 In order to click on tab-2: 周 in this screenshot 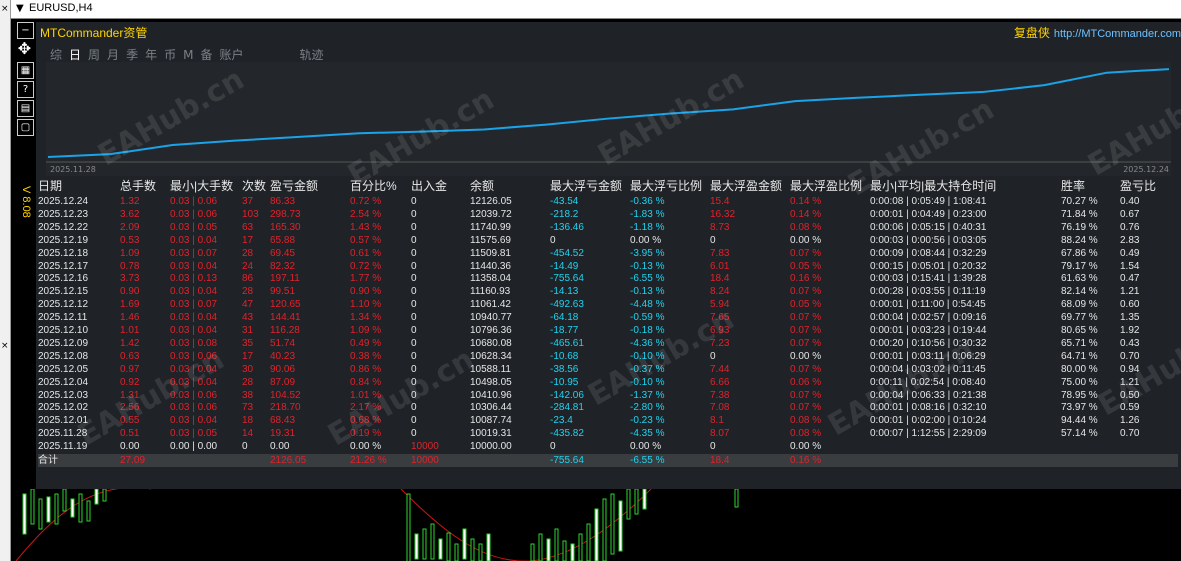, I will do `click(94, 55)`.